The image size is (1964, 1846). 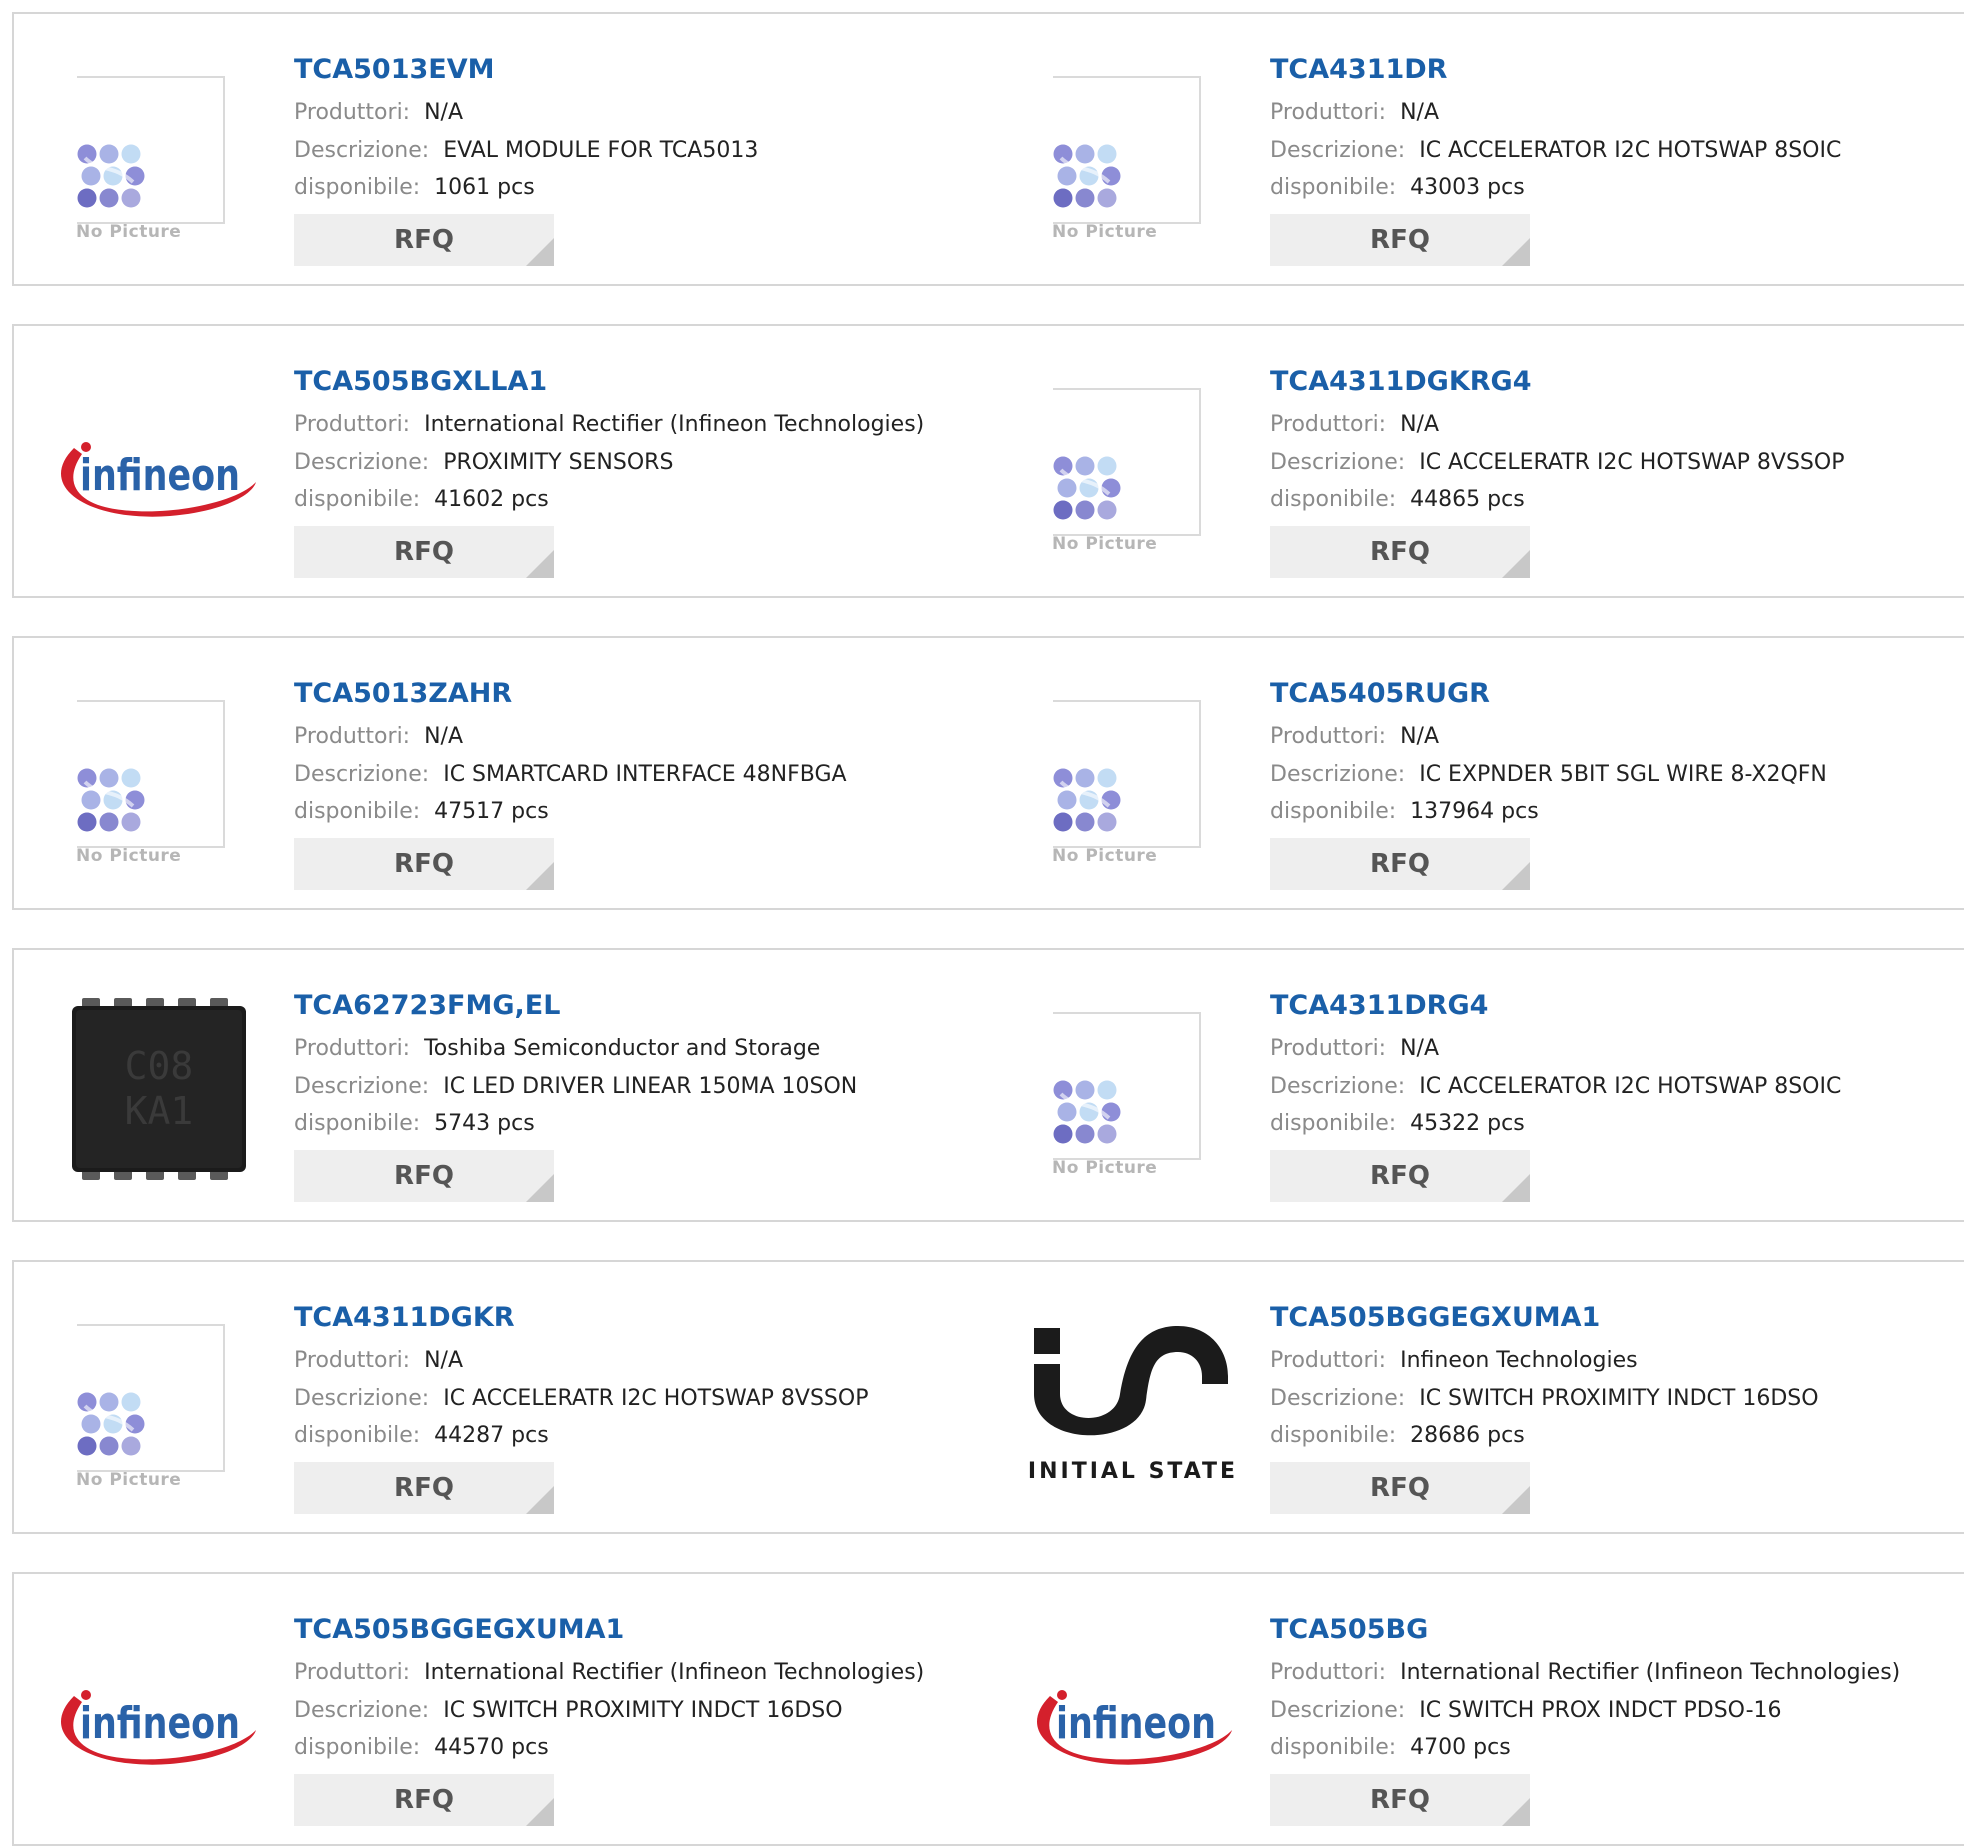 I want to click on chip-marking: KA1, so click(x=159, y=1111).